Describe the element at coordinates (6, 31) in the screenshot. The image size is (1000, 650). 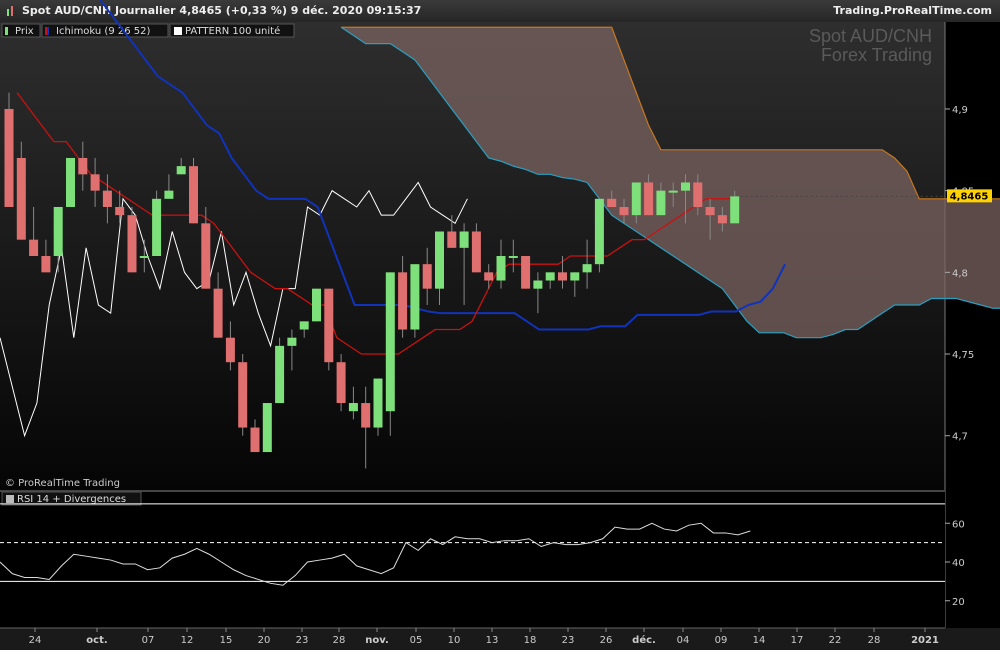
I see `candles-icon` at that location.